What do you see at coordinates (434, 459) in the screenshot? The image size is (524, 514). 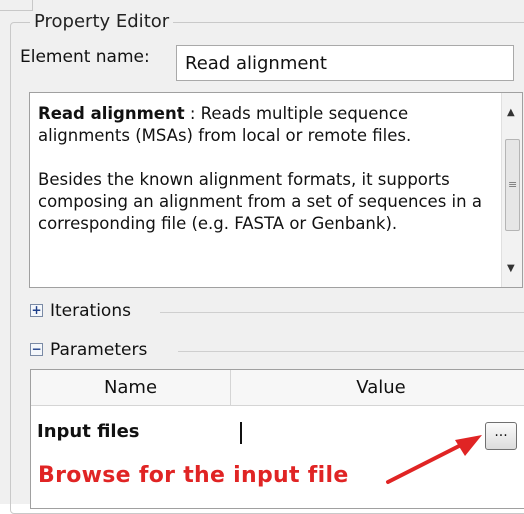 I see `red-arrow-icon` at bounding box center [434, 459].